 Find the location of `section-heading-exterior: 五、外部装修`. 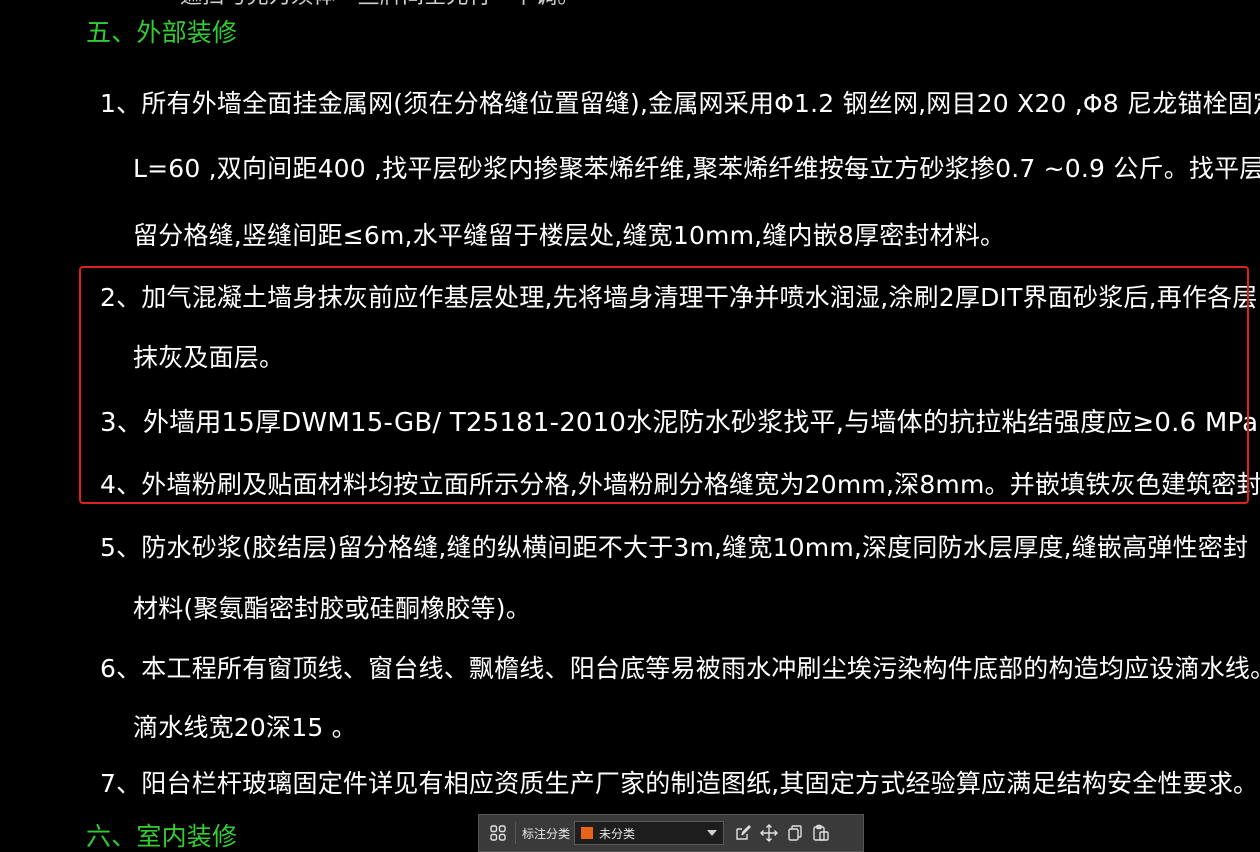

section-heading-exterior: 五、外部装修 is located at coordinates (162, 32).